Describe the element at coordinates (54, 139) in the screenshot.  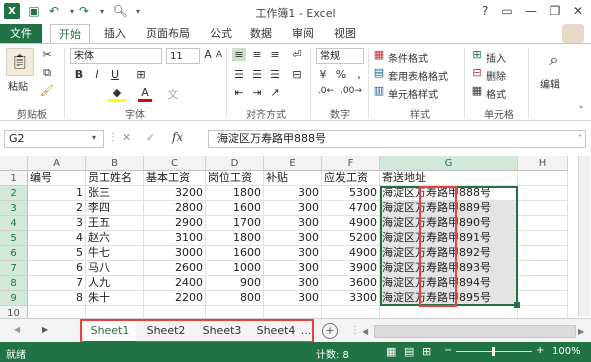
I see `name-box: G2` at that location.